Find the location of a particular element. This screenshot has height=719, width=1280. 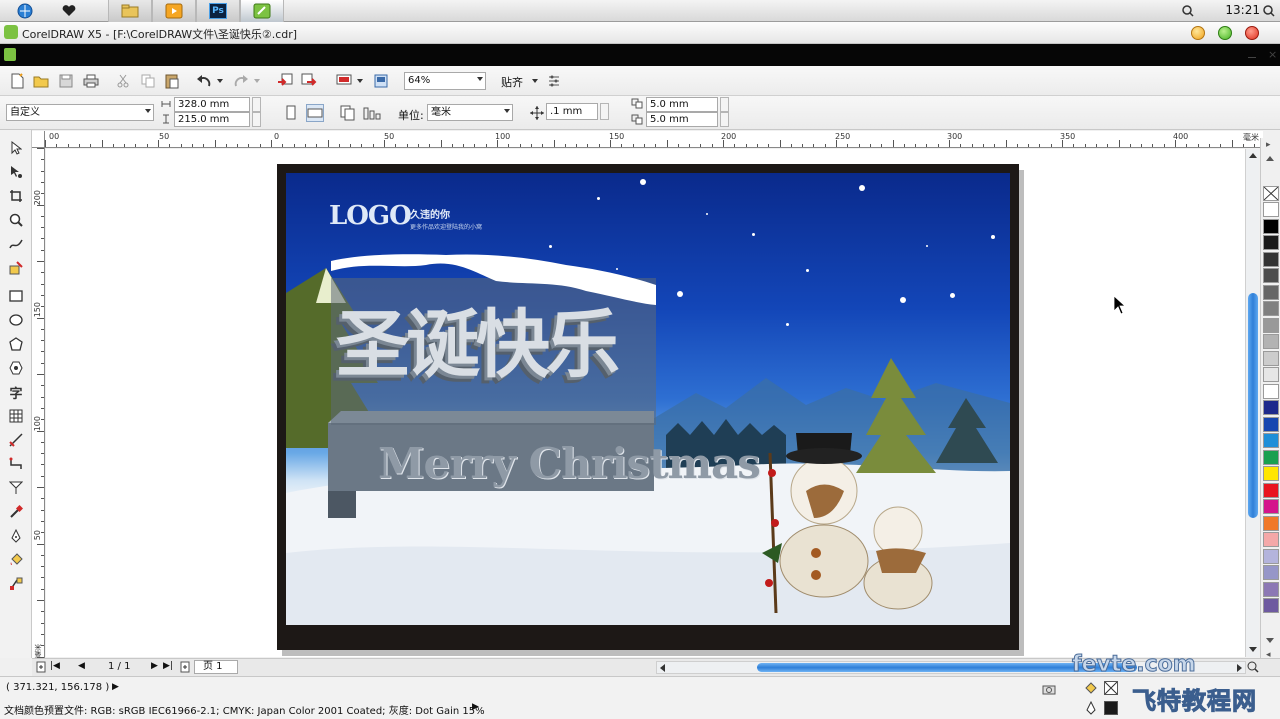

media-player-icon is located at coordinates (174, 11).